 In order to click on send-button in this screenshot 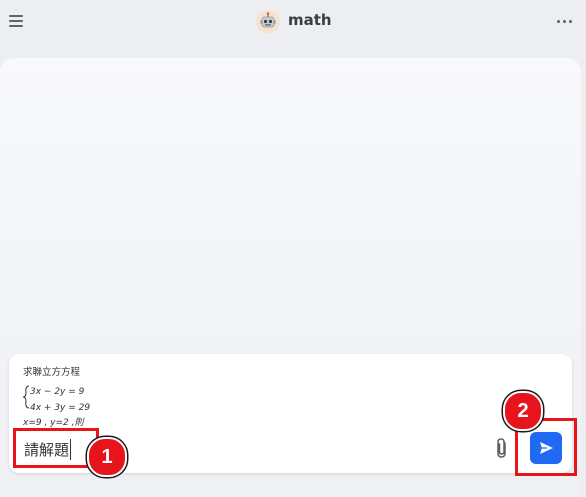, I will do `click(546, 448)`.